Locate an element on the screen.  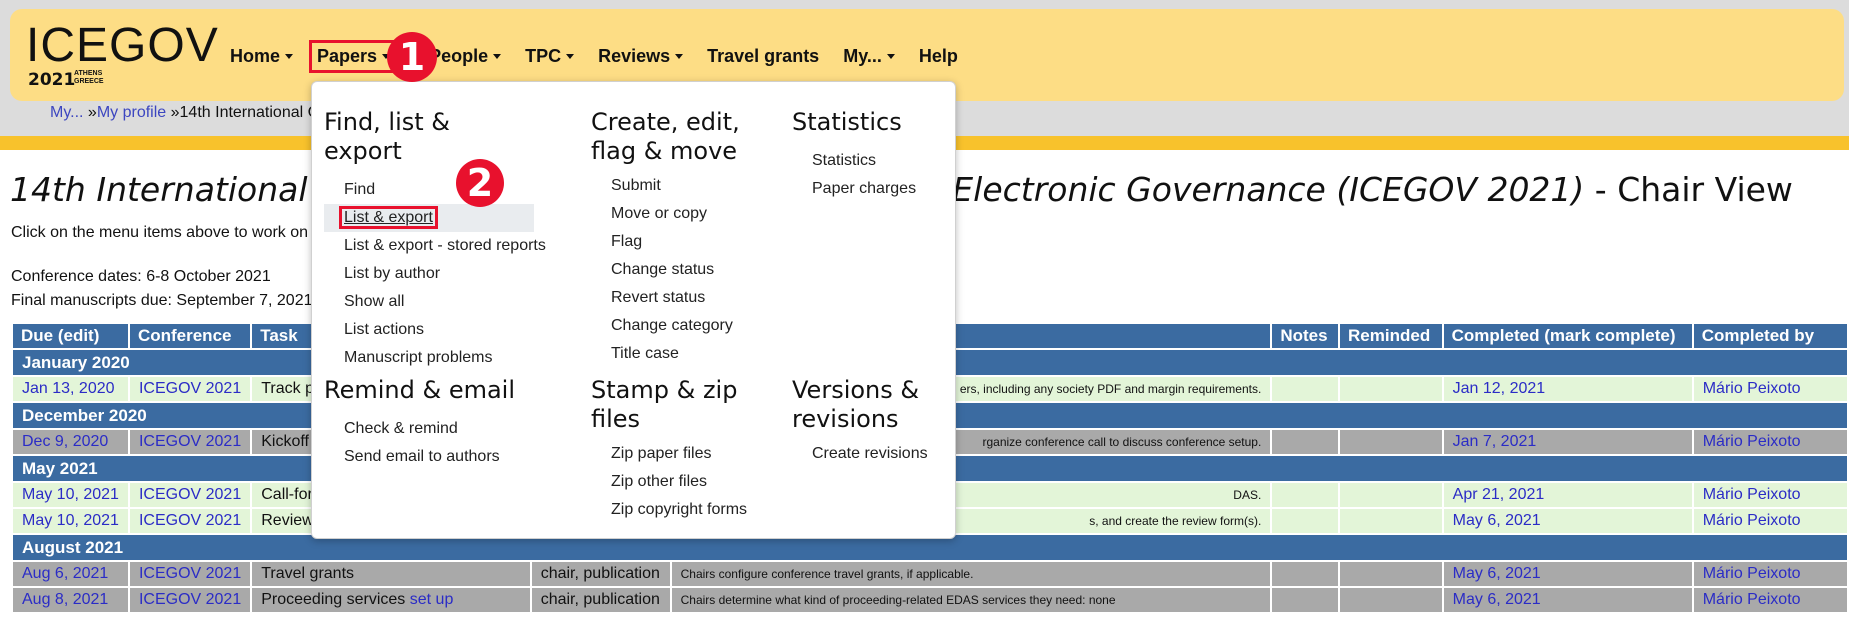
menu-item-move-copy: Move or copy is located at coordinates (686, 214).